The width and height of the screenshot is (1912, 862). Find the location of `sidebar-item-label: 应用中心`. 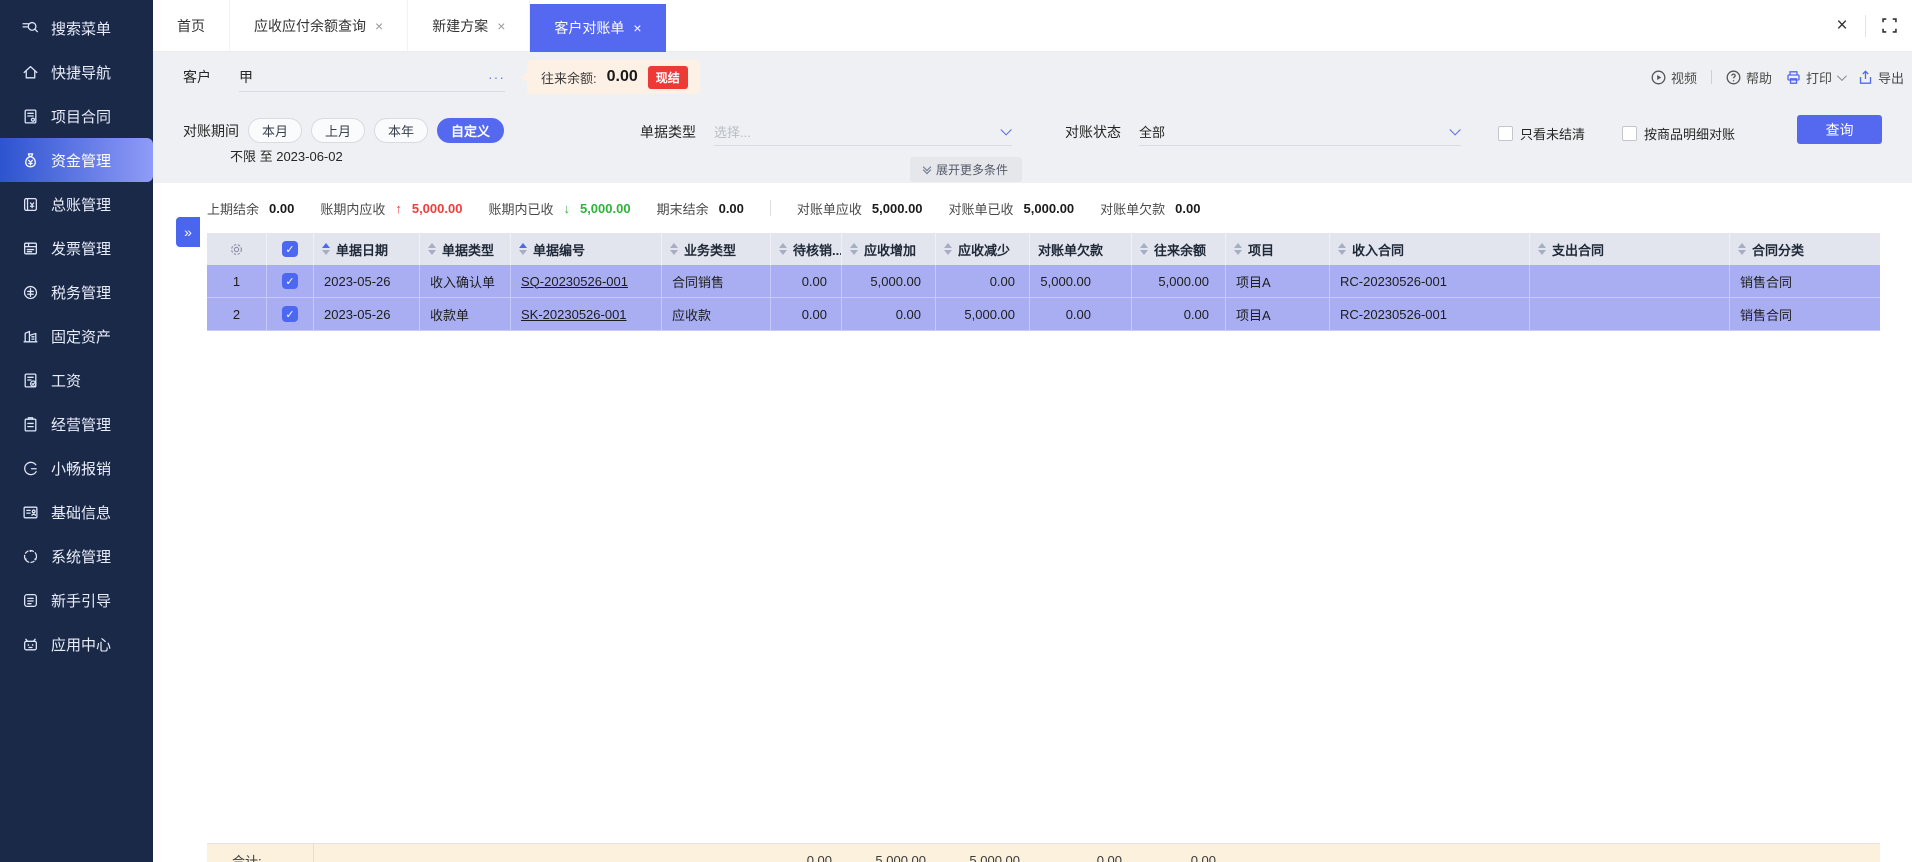

sidebar-item-label: 应用中心 is located at coordinates (81, 645).